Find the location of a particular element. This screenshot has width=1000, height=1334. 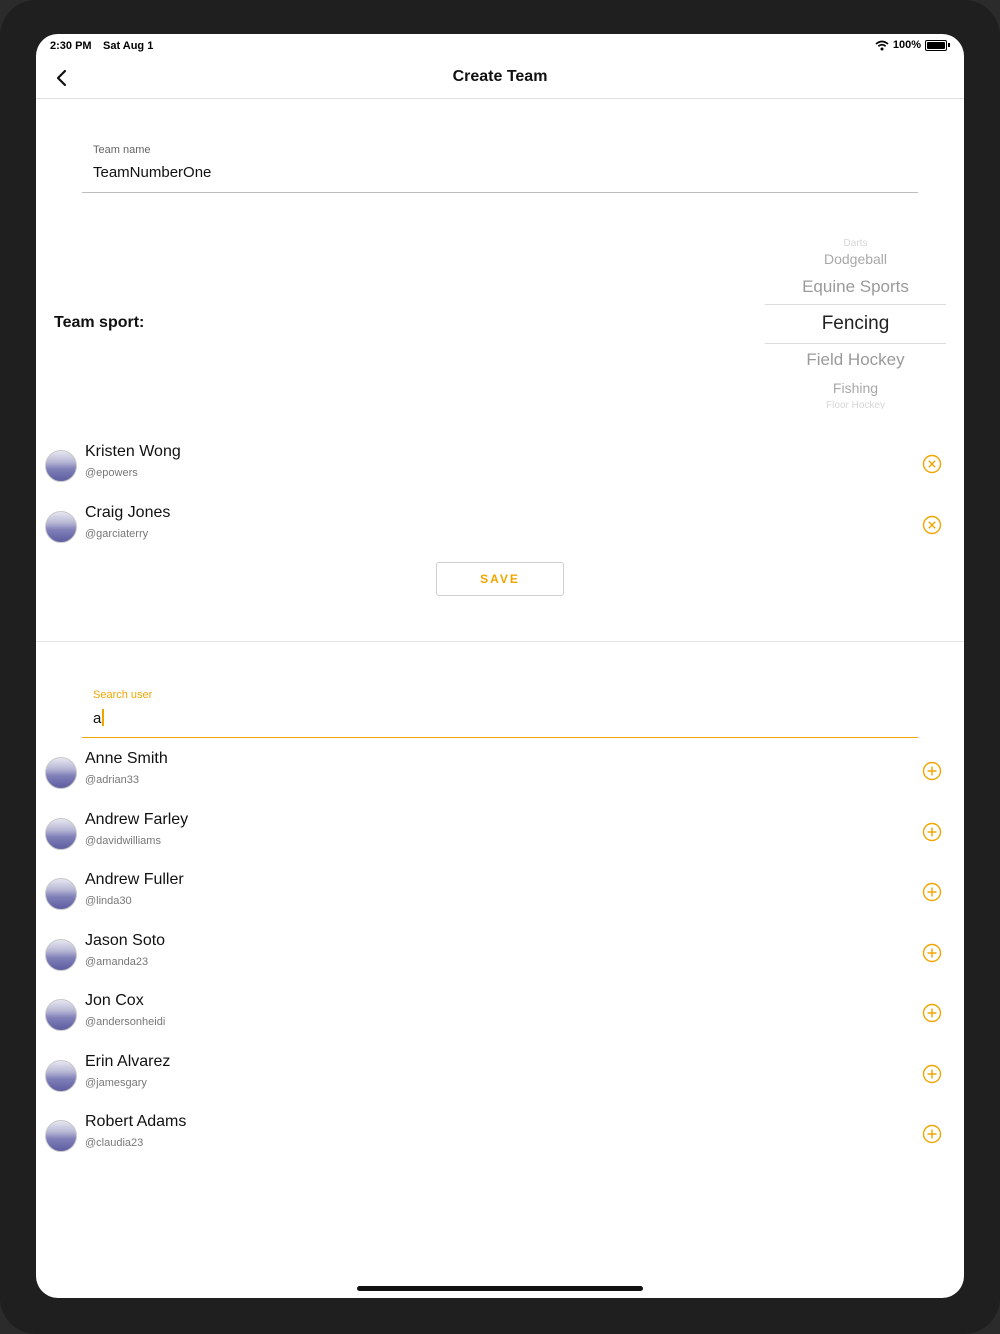

user-handle: @linda30 is located at coordinates (108, 901).